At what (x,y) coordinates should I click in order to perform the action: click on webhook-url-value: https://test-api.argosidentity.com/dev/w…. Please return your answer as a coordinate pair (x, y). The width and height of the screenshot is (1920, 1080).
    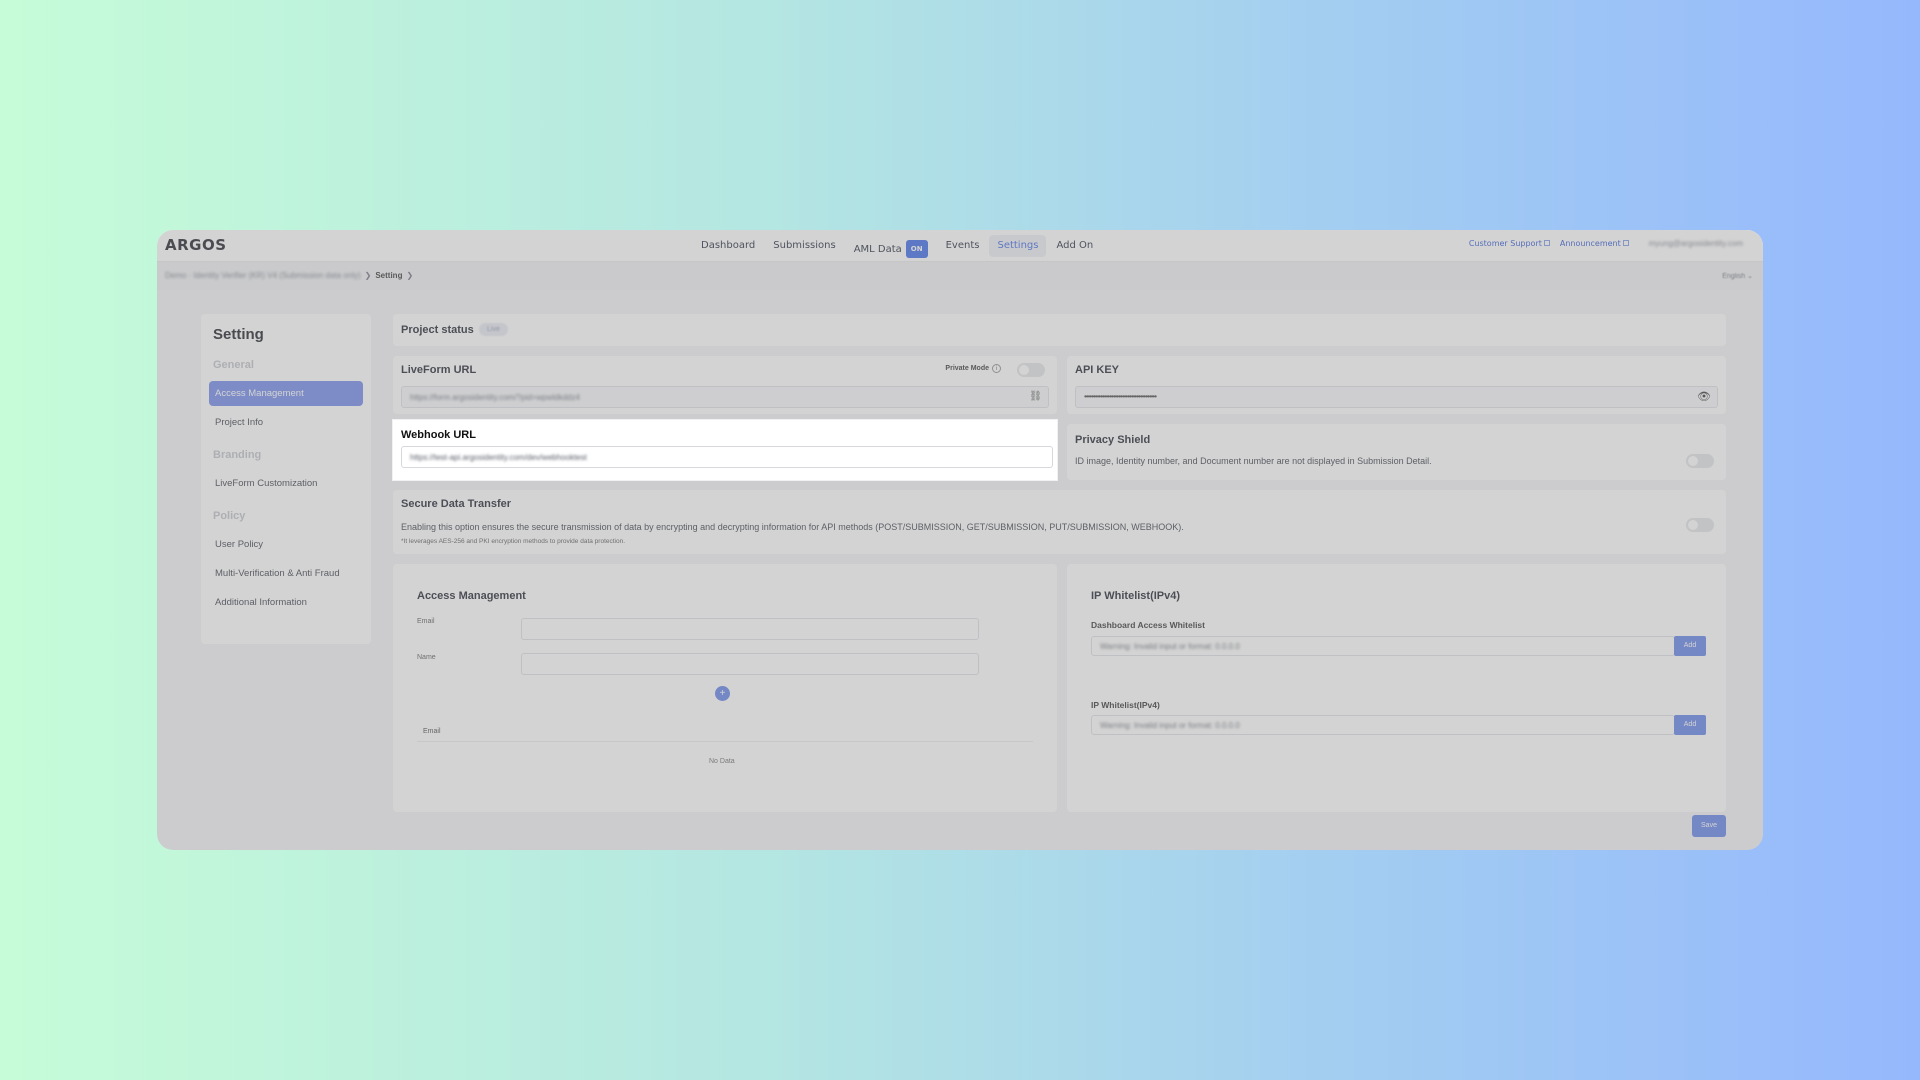
    Looking at the image, I should click on (498, 457).